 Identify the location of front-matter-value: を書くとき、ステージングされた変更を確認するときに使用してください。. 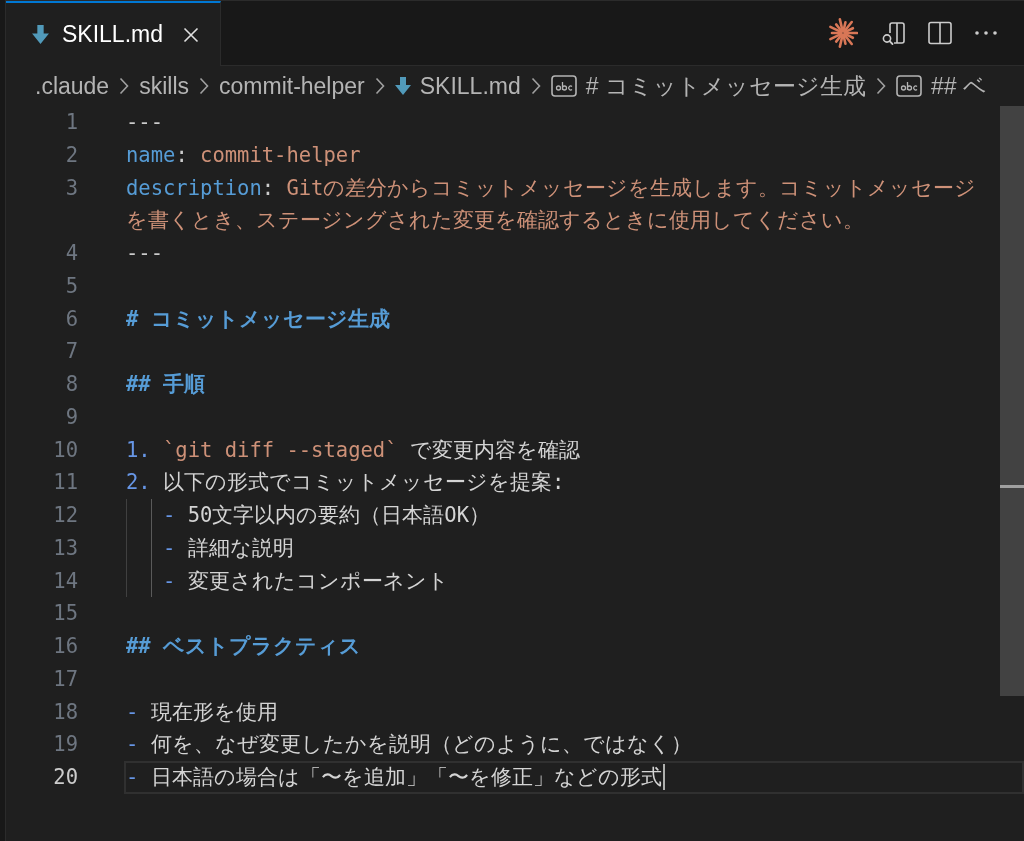
(495, 221).